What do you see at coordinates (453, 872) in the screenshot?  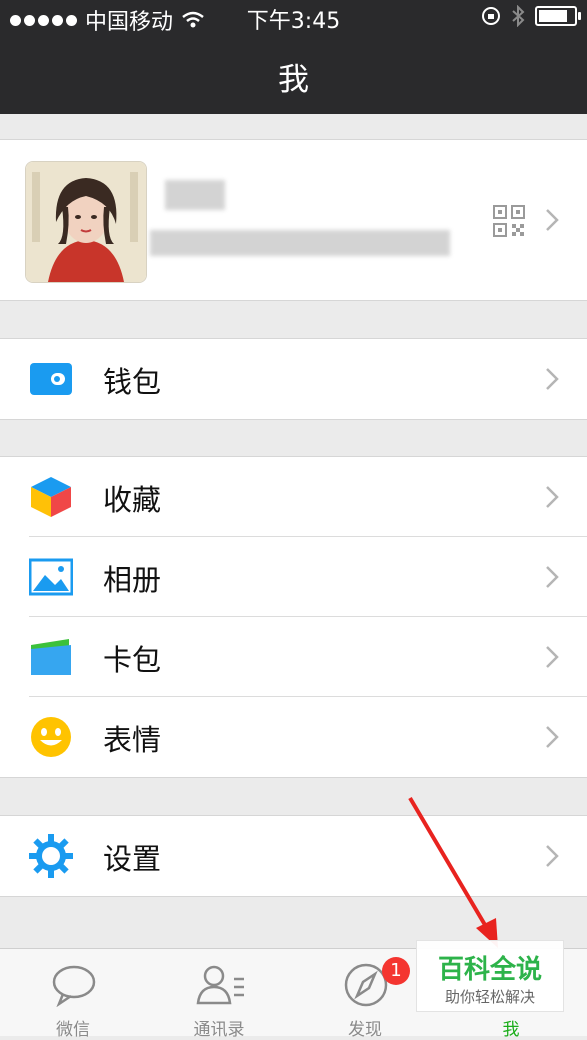 I see `annotation-arrow` at bounding box center [453, 872].